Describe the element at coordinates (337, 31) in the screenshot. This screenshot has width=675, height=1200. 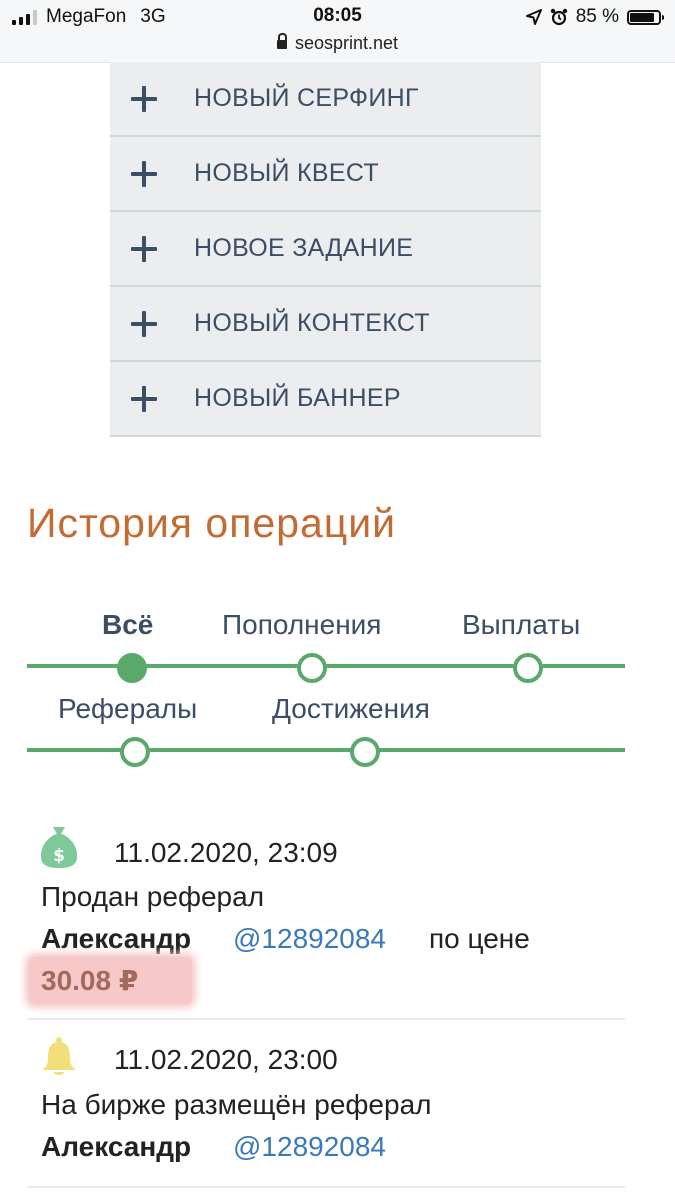
I see `status-bar: MegaFon 3G 08:05 seosprint.net 85 %` at that location.